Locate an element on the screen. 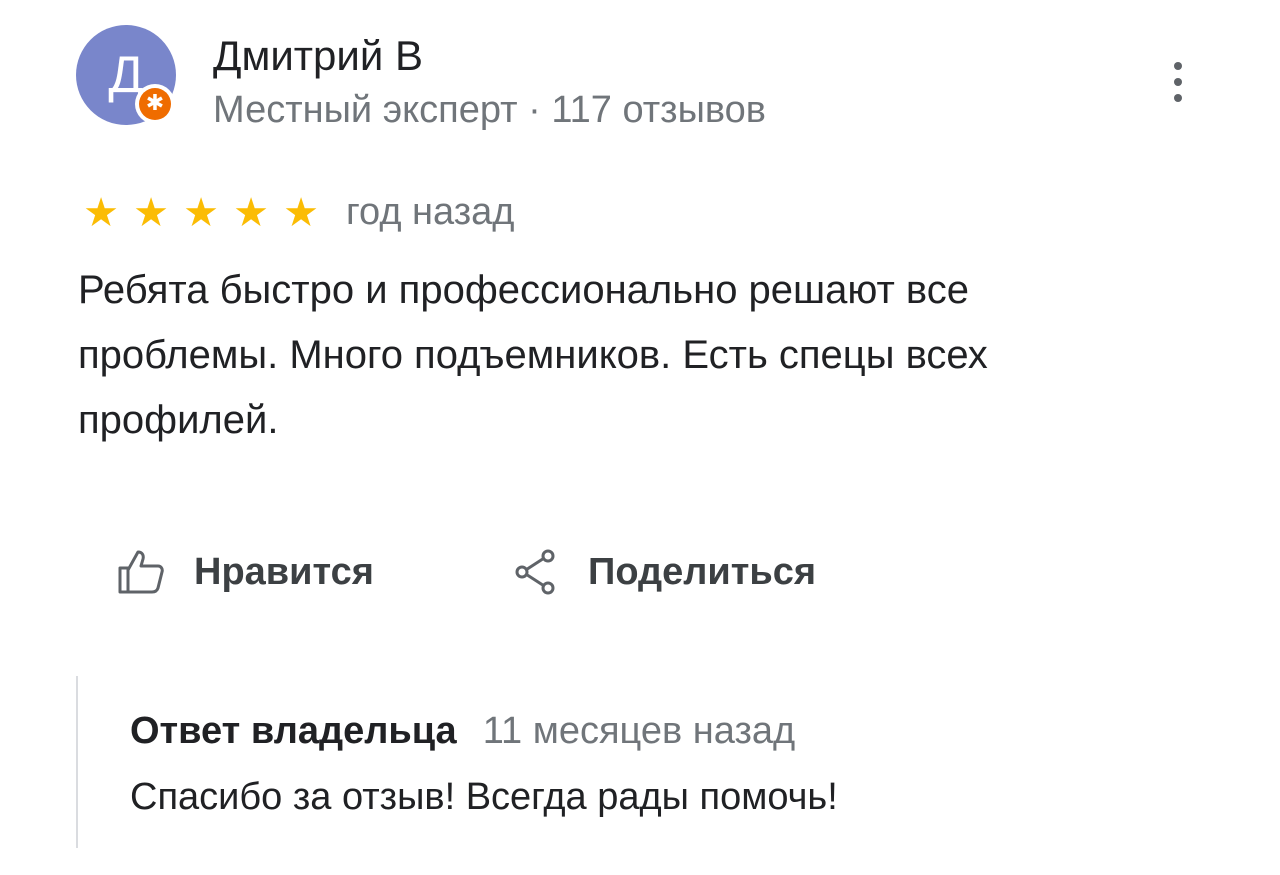 The height and width of the screenshot is (875, 1280). author-name: Дмитрий В is located at coordinates (318, 56).